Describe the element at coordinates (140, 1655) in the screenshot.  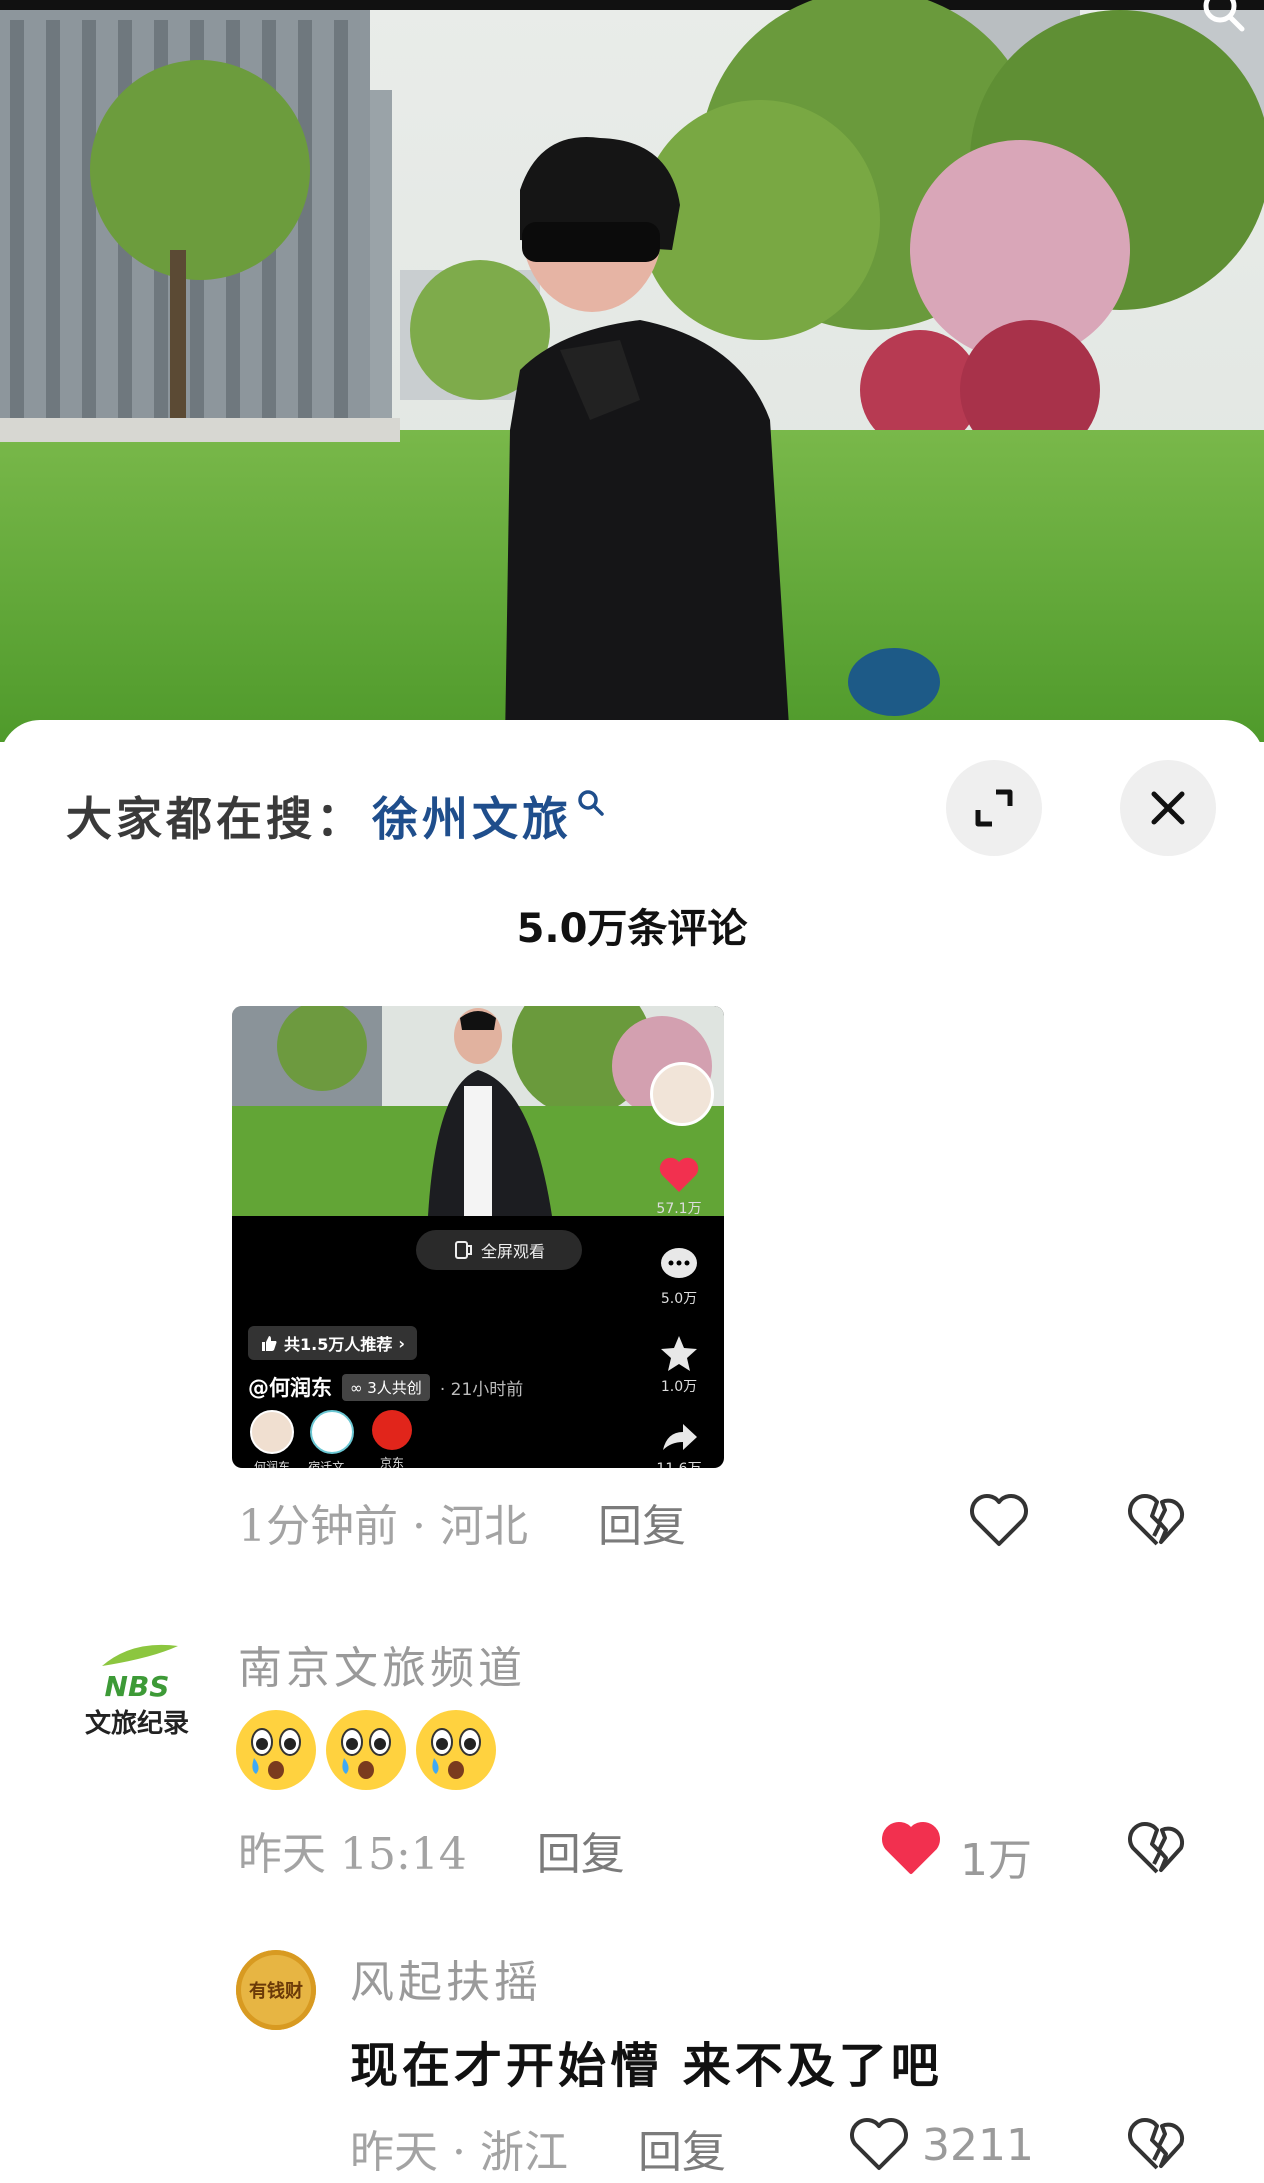
I see `leaf-icon` at that location.